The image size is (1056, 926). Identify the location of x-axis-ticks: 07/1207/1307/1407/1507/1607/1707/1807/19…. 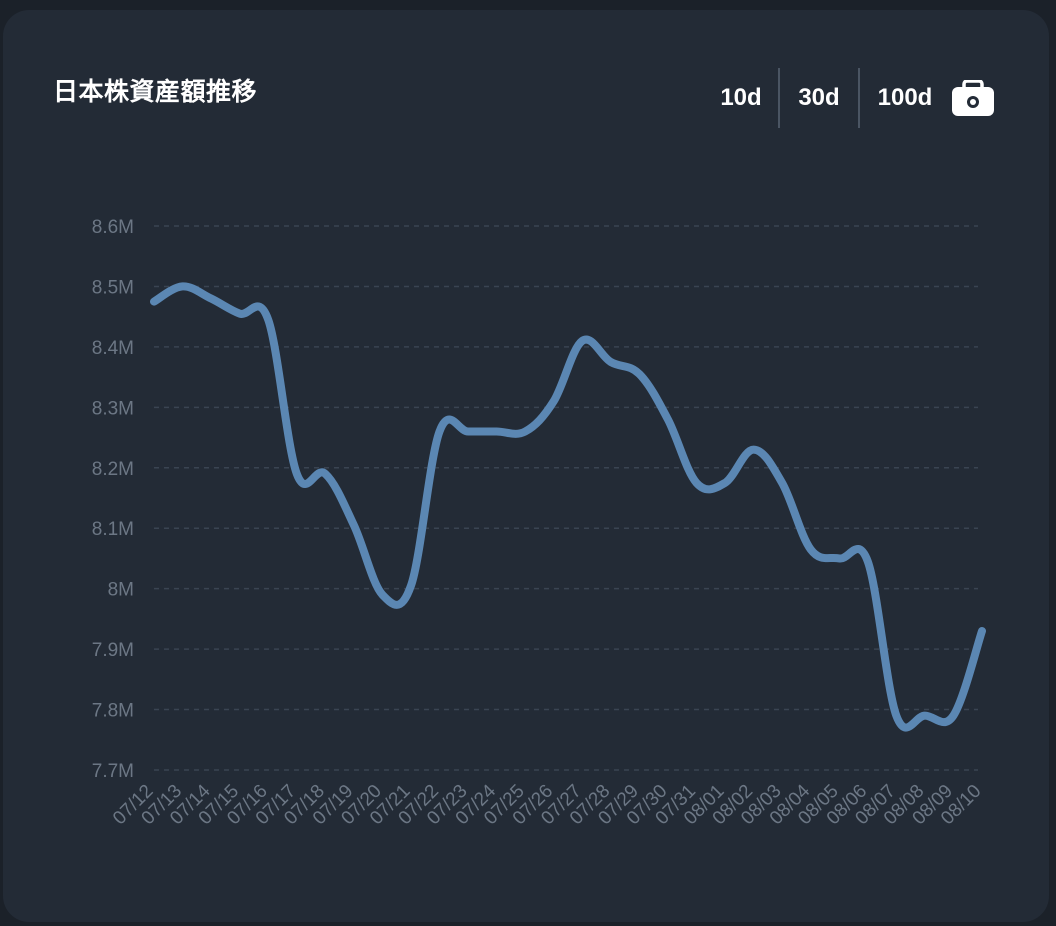
(547, 804).